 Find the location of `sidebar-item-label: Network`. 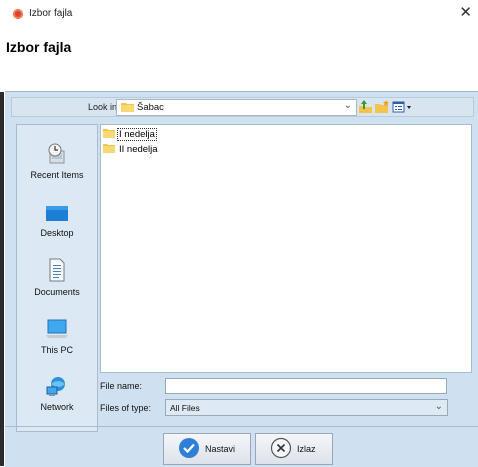

sidebar-item-label: Network is located at coordinates (57, 407).